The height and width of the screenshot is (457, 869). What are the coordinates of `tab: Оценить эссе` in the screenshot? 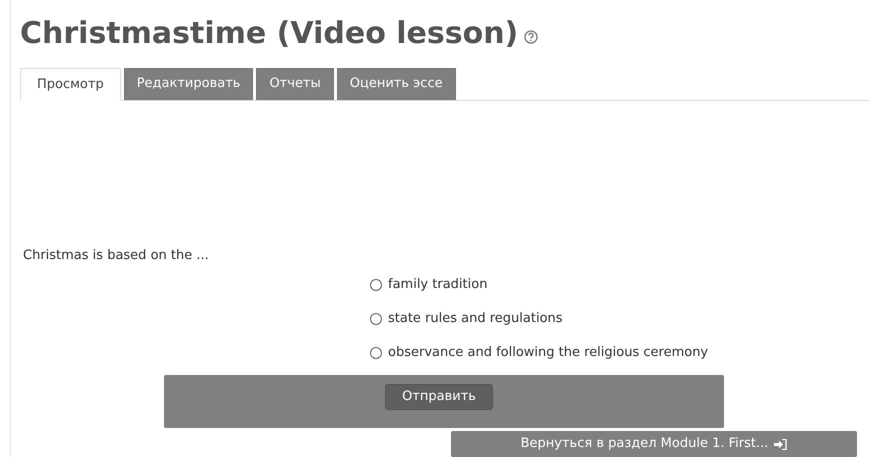 It's located at (396, 84).